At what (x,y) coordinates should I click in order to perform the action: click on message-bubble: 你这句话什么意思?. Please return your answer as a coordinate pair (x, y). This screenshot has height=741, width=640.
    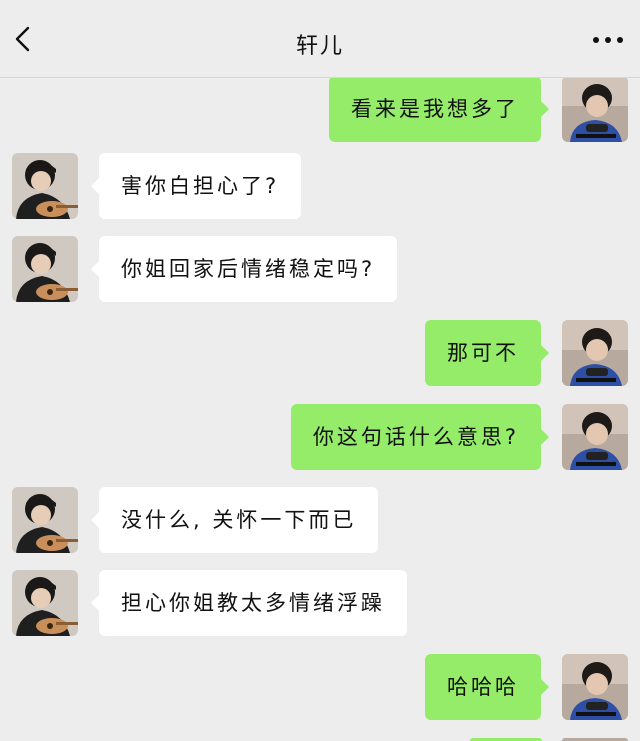
    Looking at the image, I should click on (420, 437).